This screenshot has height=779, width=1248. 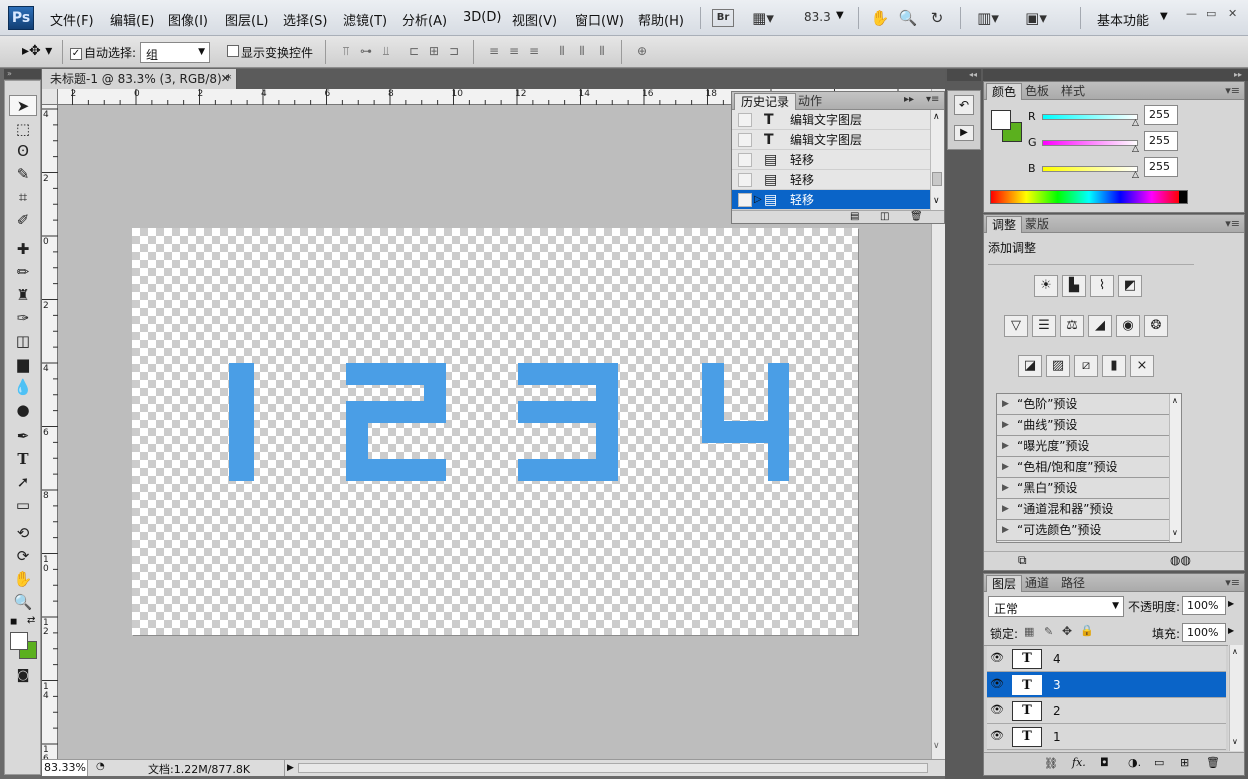 I want to click on menu-item: 图层(L), so click(x=246, y=19).